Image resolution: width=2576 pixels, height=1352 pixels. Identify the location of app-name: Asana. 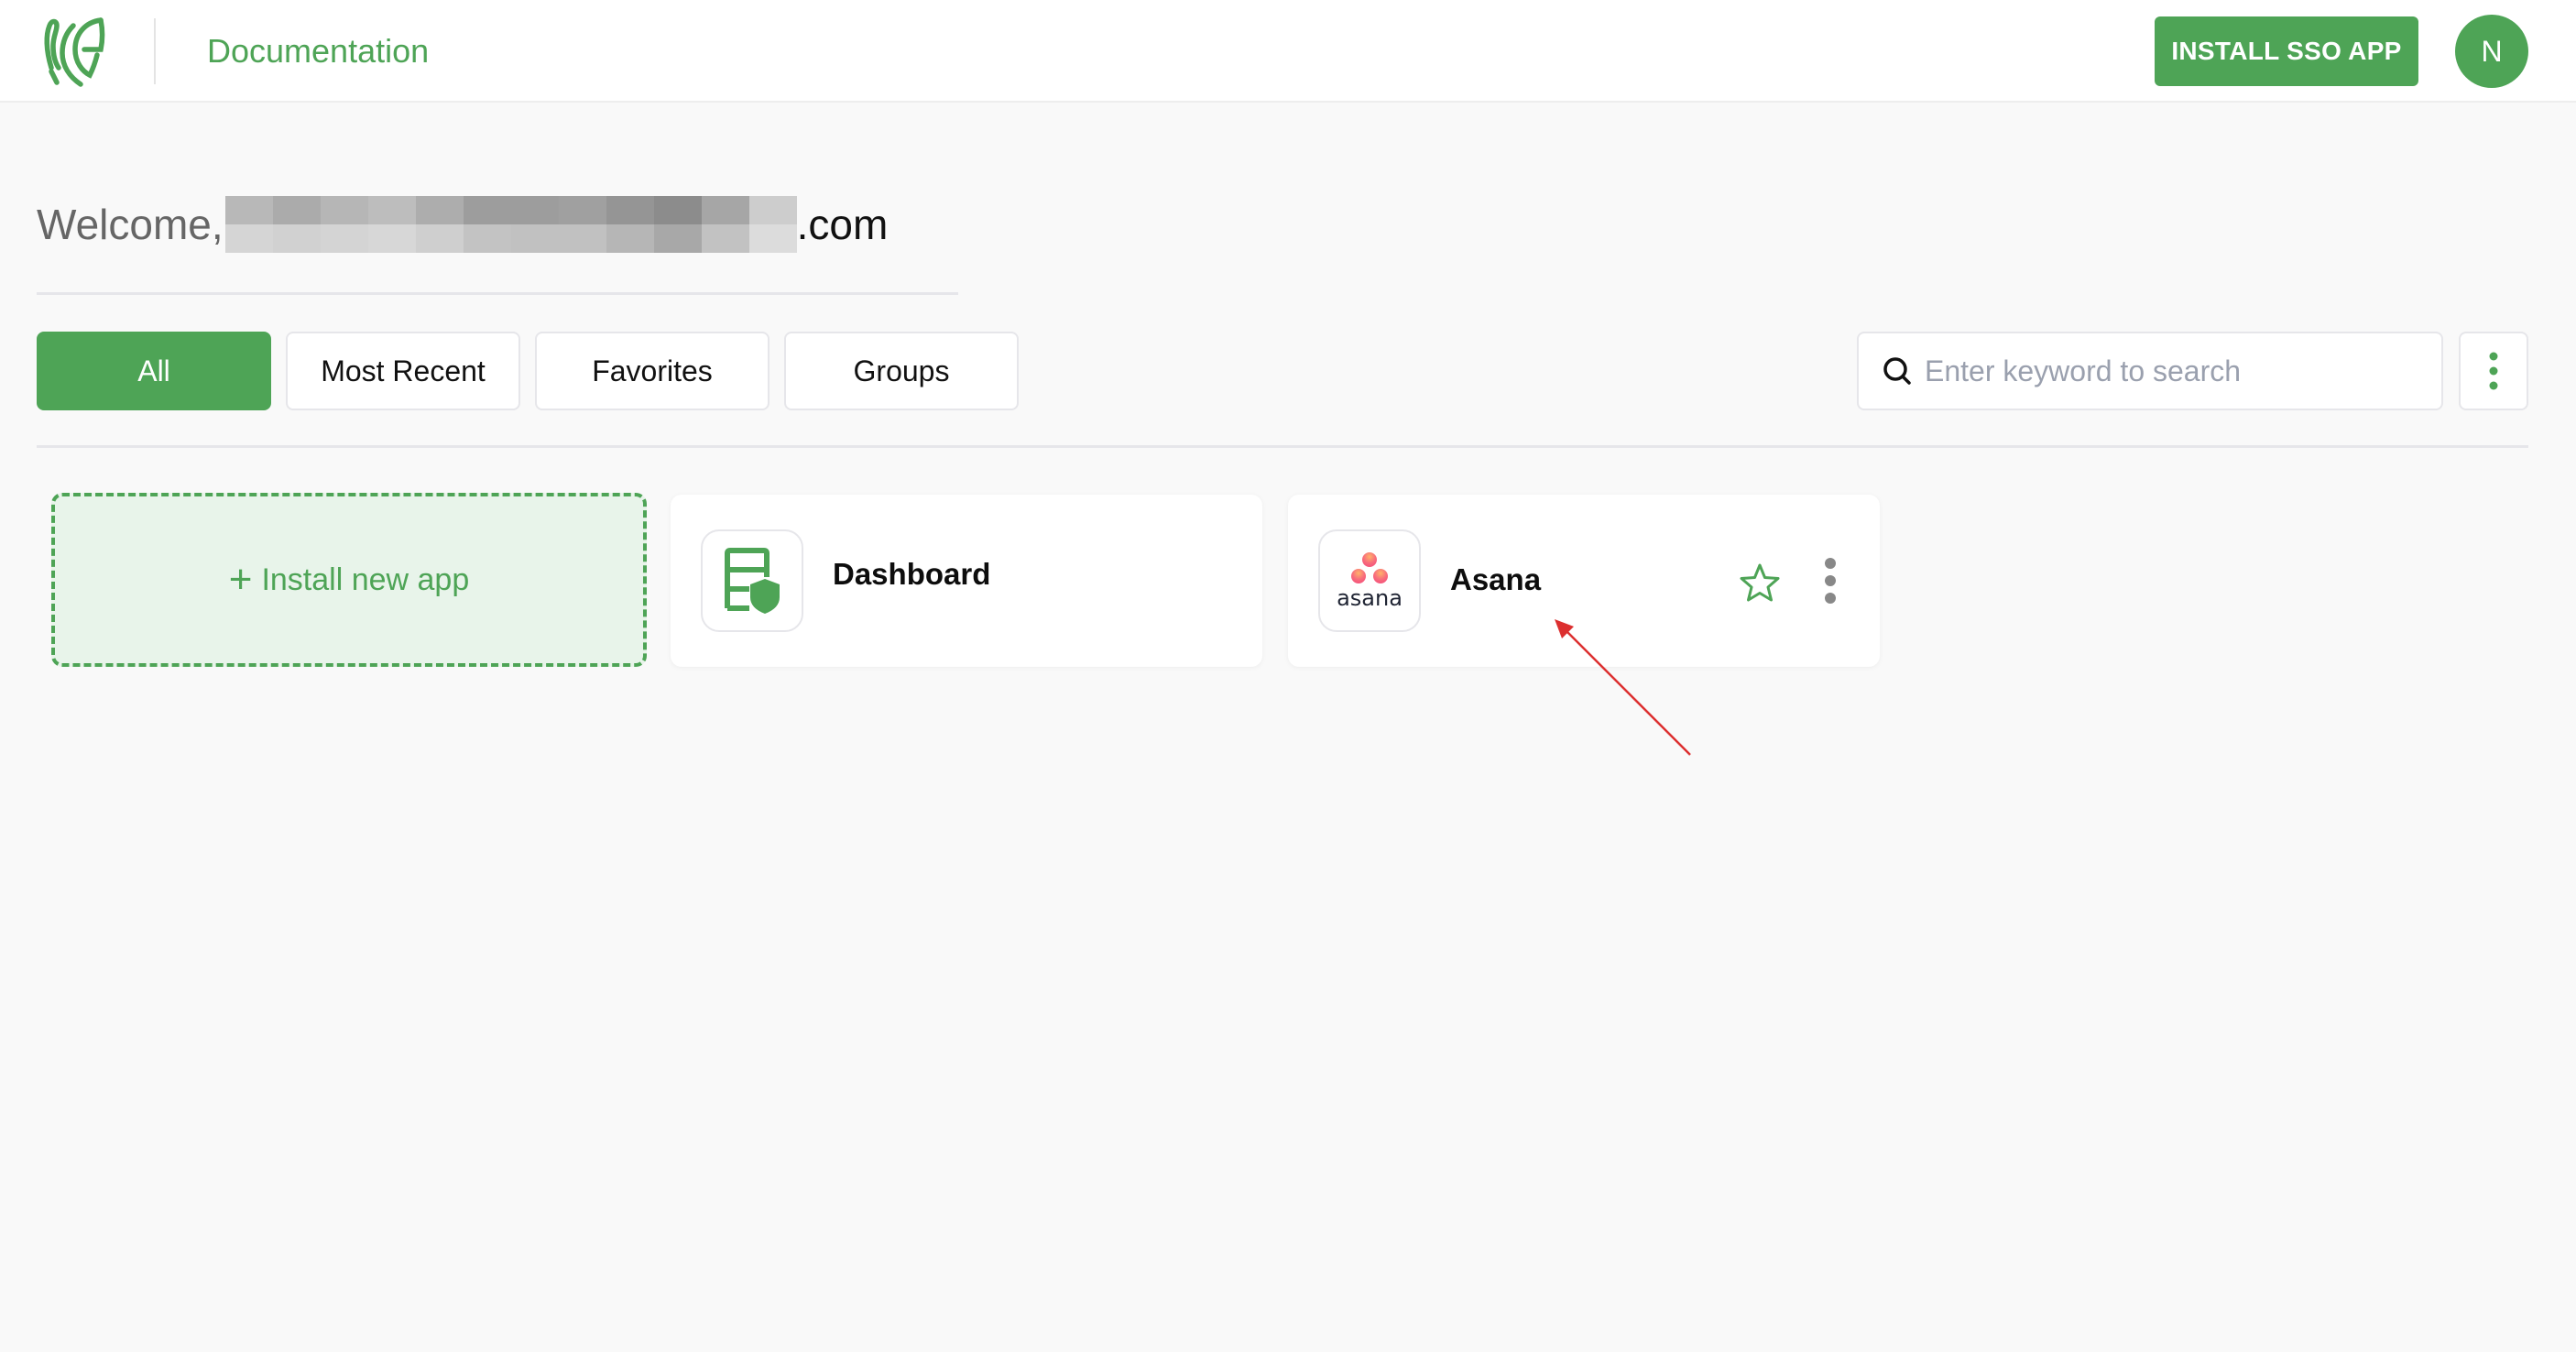
(1496, 579).